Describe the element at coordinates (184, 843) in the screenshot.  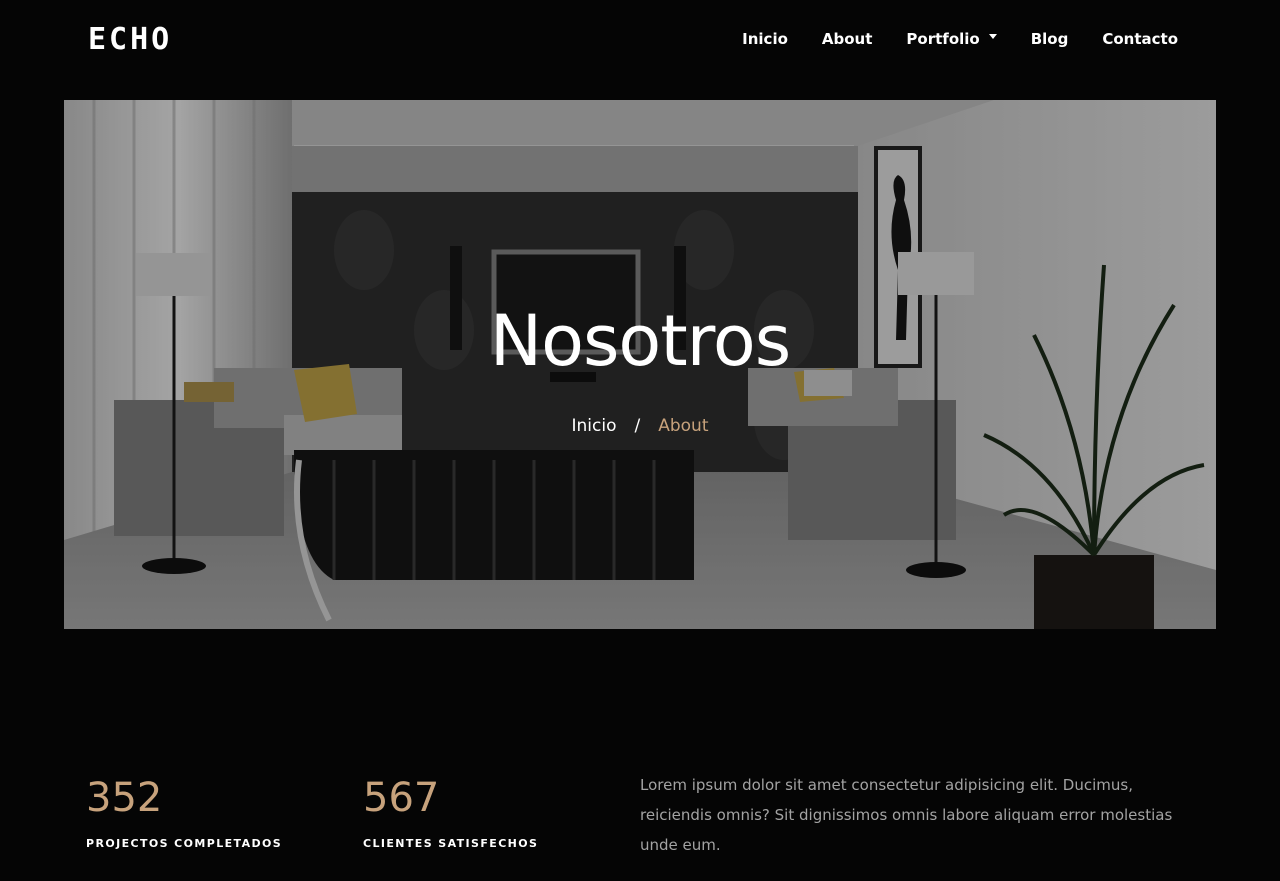
I see `stat-label: PROJECTOS COMPLETADOS` at that location.